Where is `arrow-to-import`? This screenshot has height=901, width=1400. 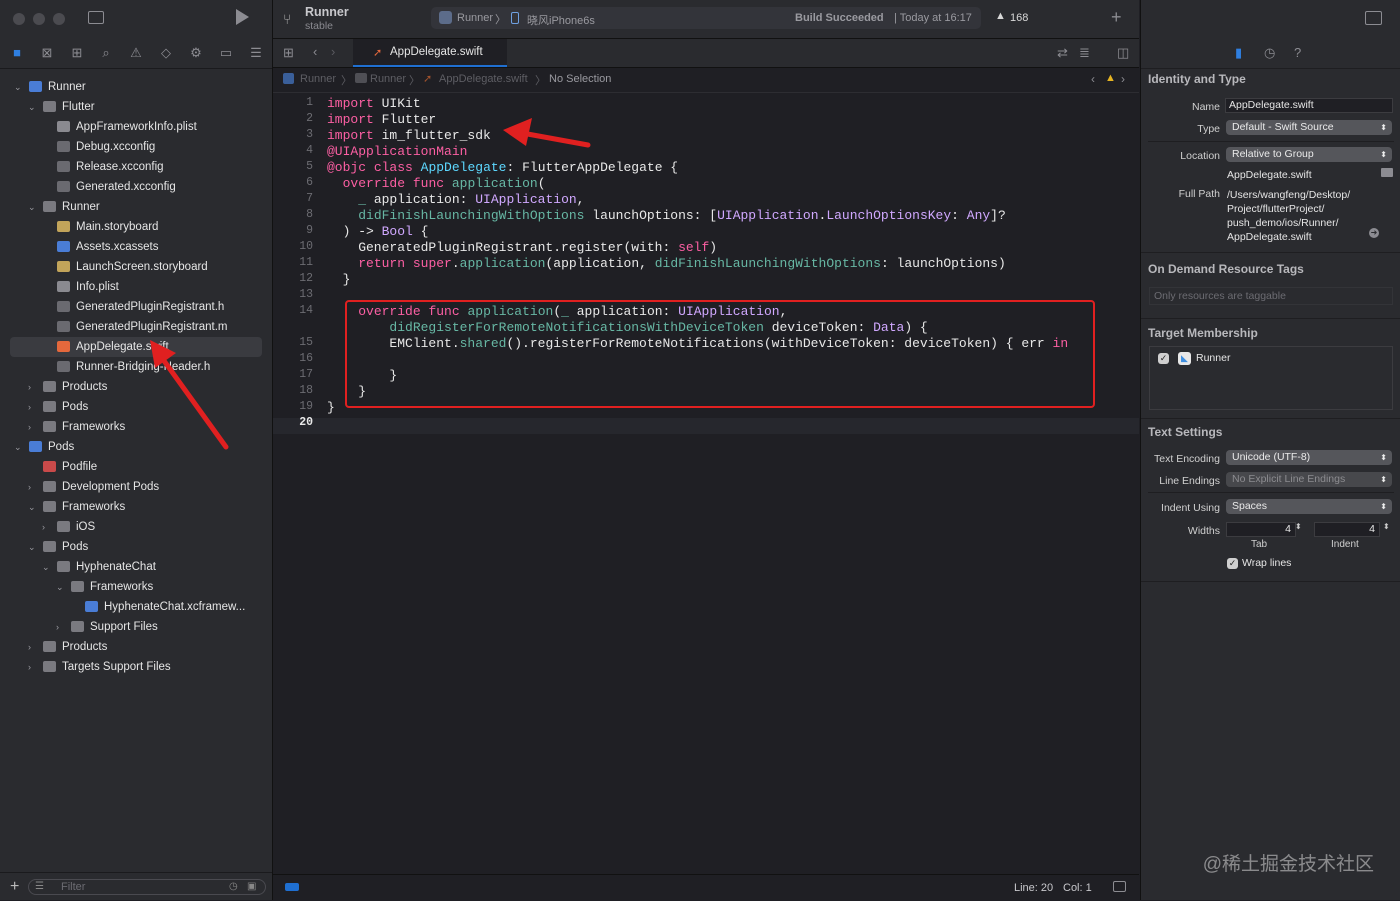
arrow-to-import is located at coordinates (547, 133).